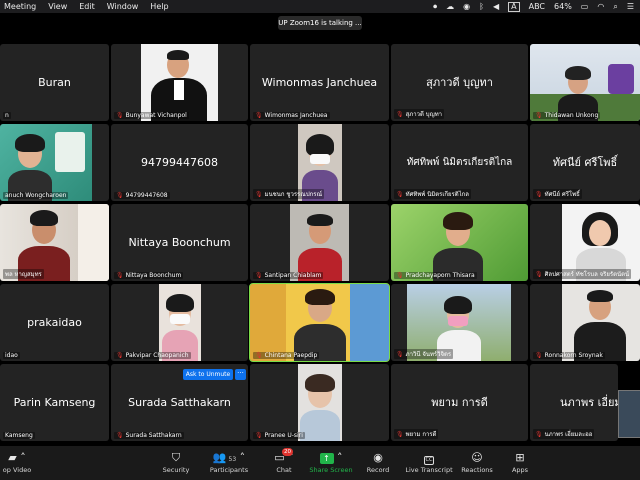 The image size is (640, 480). What do you see at coordinates (520, 464) in the screenshot?
I see `apps-button: ⊞ Apps` at bounding box center [520, 464].